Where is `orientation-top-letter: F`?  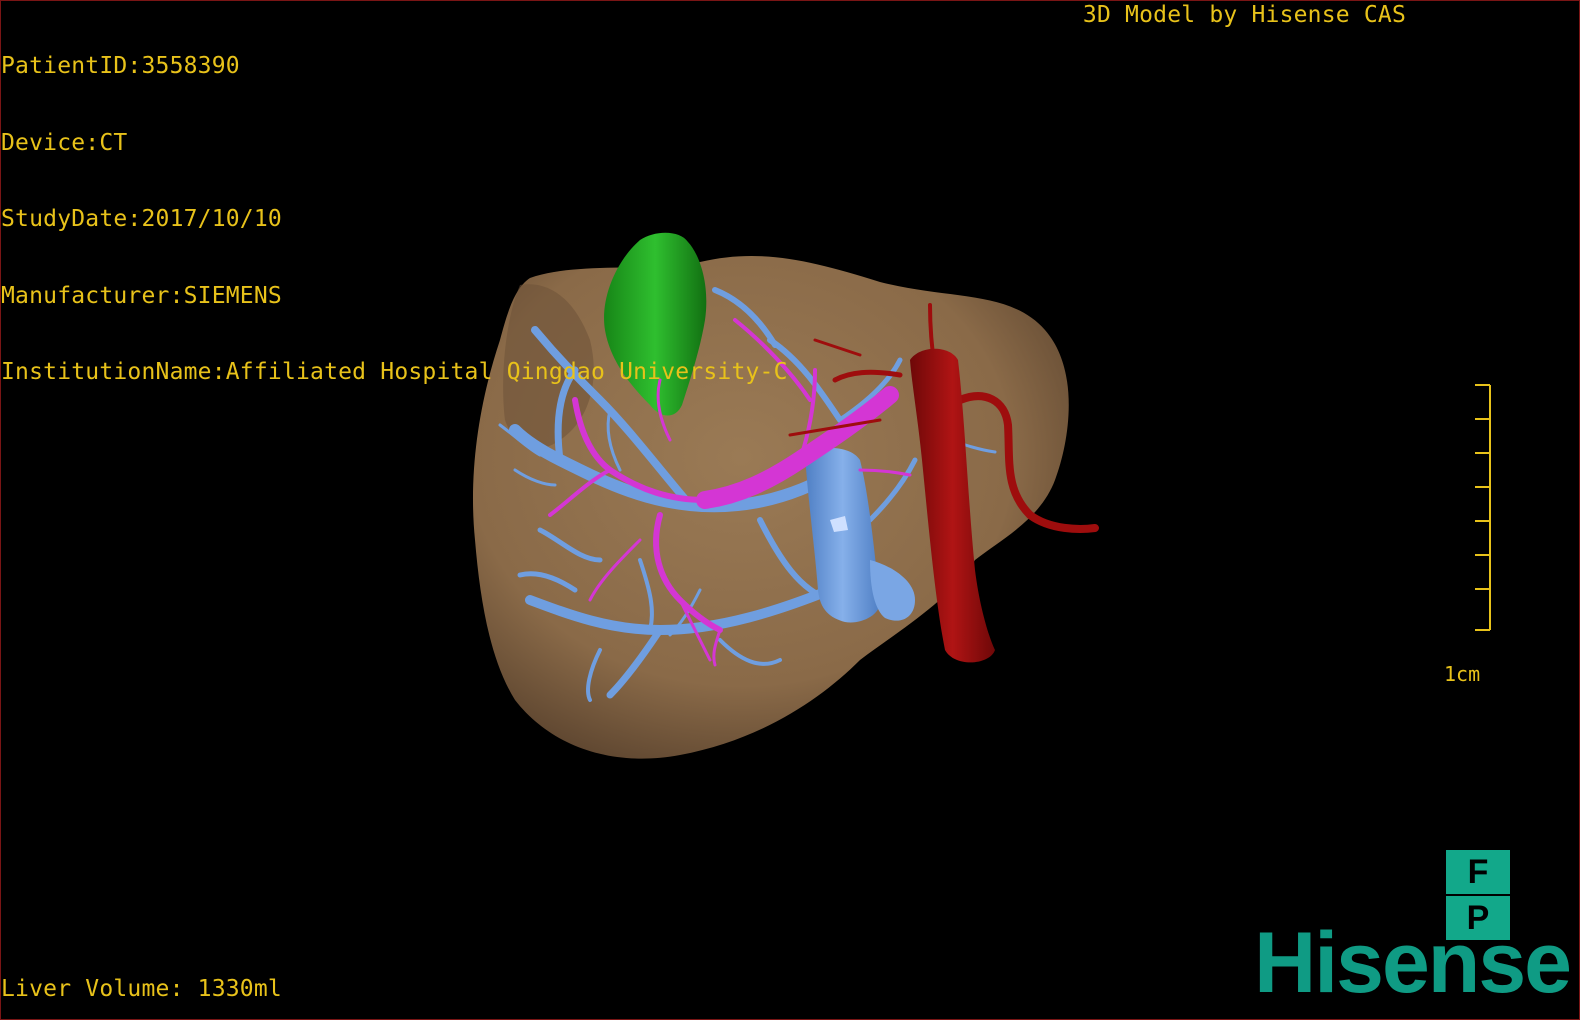 orientation-top-letter: F is located at coordinates (1478, 872).